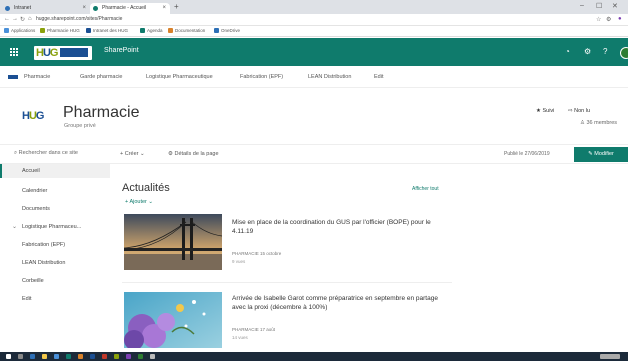 This screenshot has height=361, width=628. Describe the element at coordinates (602, 123) in the screenshot. I see `members-label: 36 membres` at that location.